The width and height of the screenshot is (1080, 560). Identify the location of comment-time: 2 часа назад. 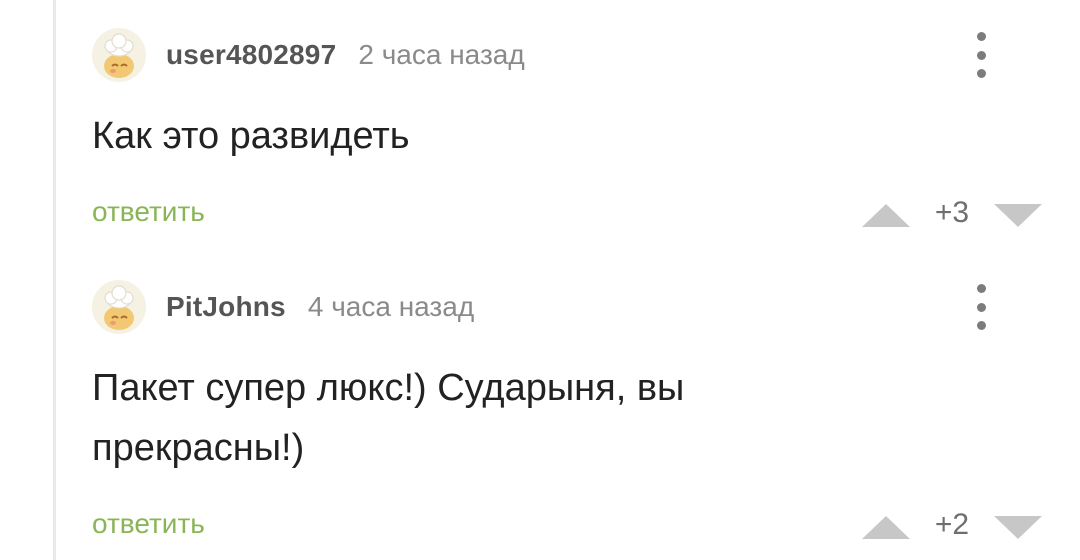
(441, 54).